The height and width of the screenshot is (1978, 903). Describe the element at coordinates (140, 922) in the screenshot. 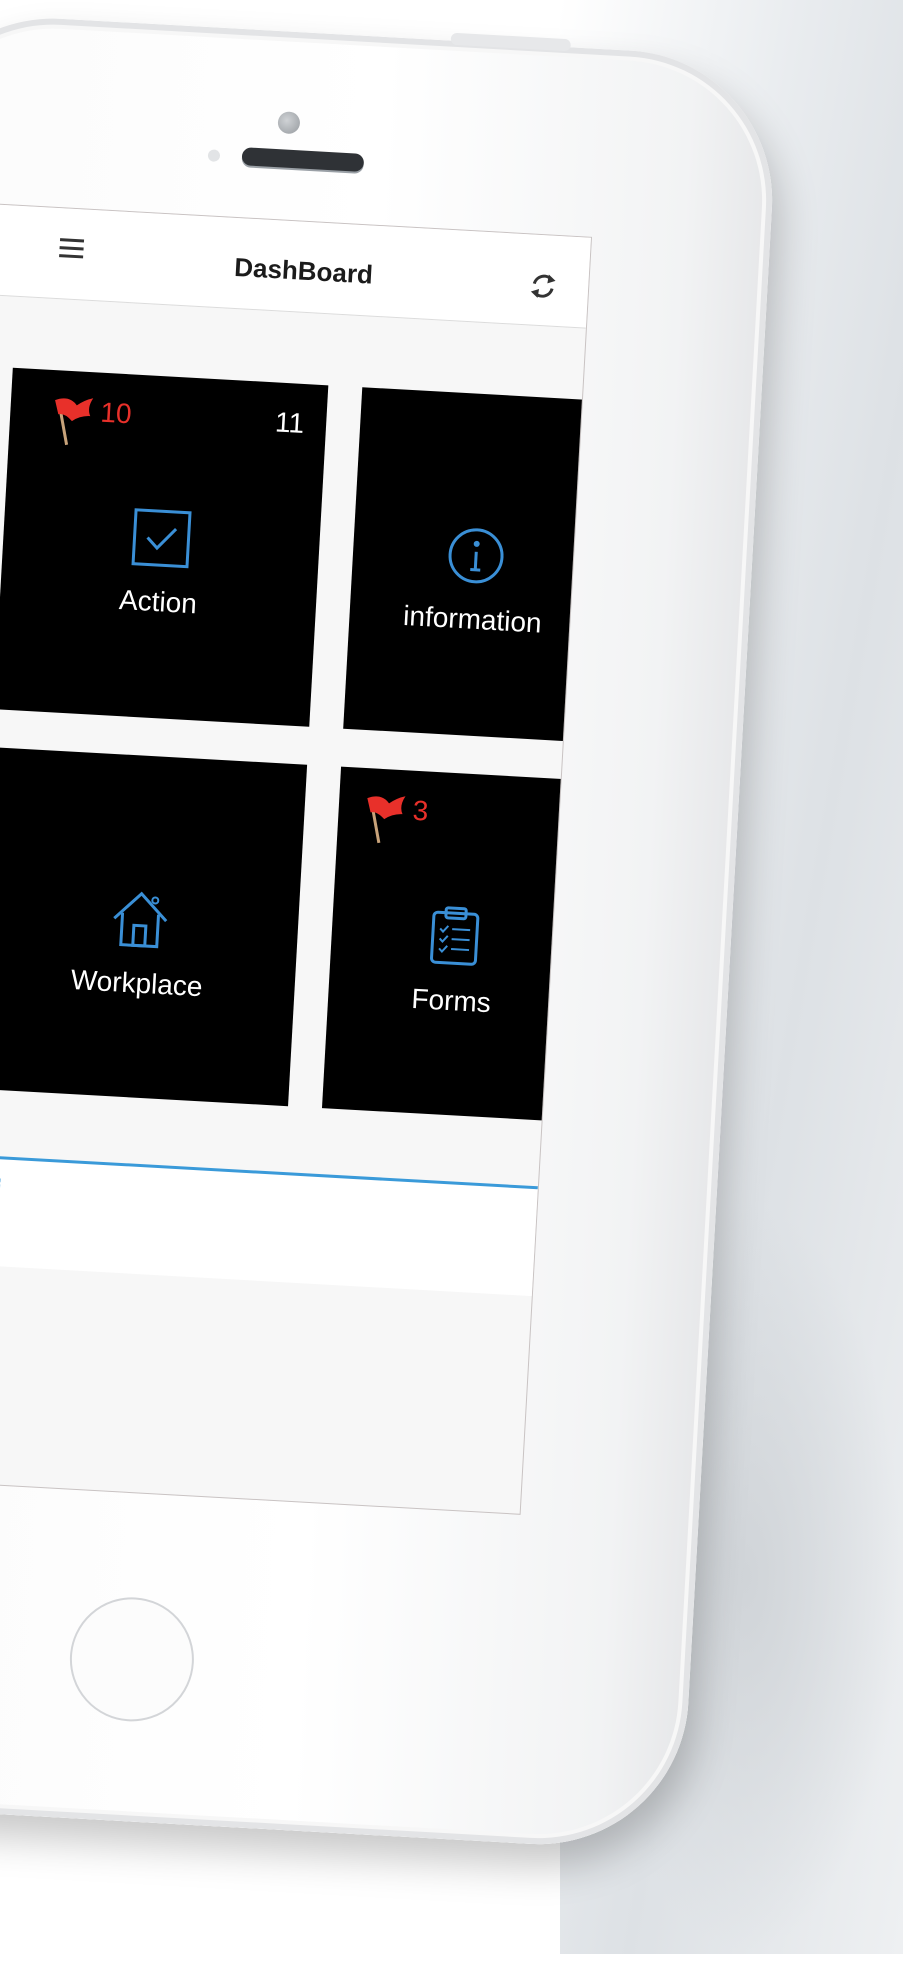

I see `home-icon` at that location.